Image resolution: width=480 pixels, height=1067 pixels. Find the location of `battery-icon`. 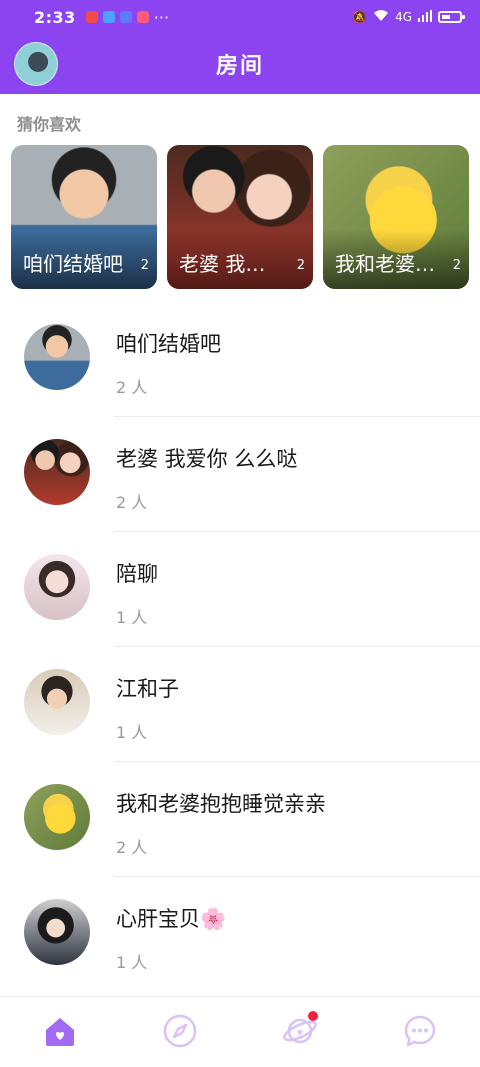

battery-icon is located at coordinates (451, 17).